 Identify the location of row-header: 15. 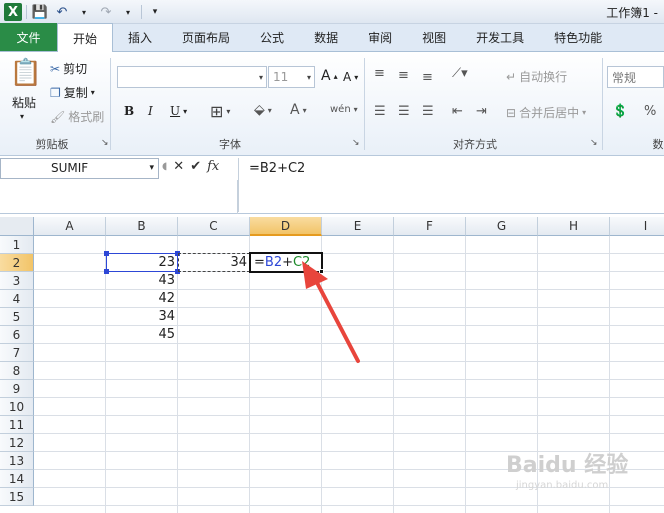
(17, 497).